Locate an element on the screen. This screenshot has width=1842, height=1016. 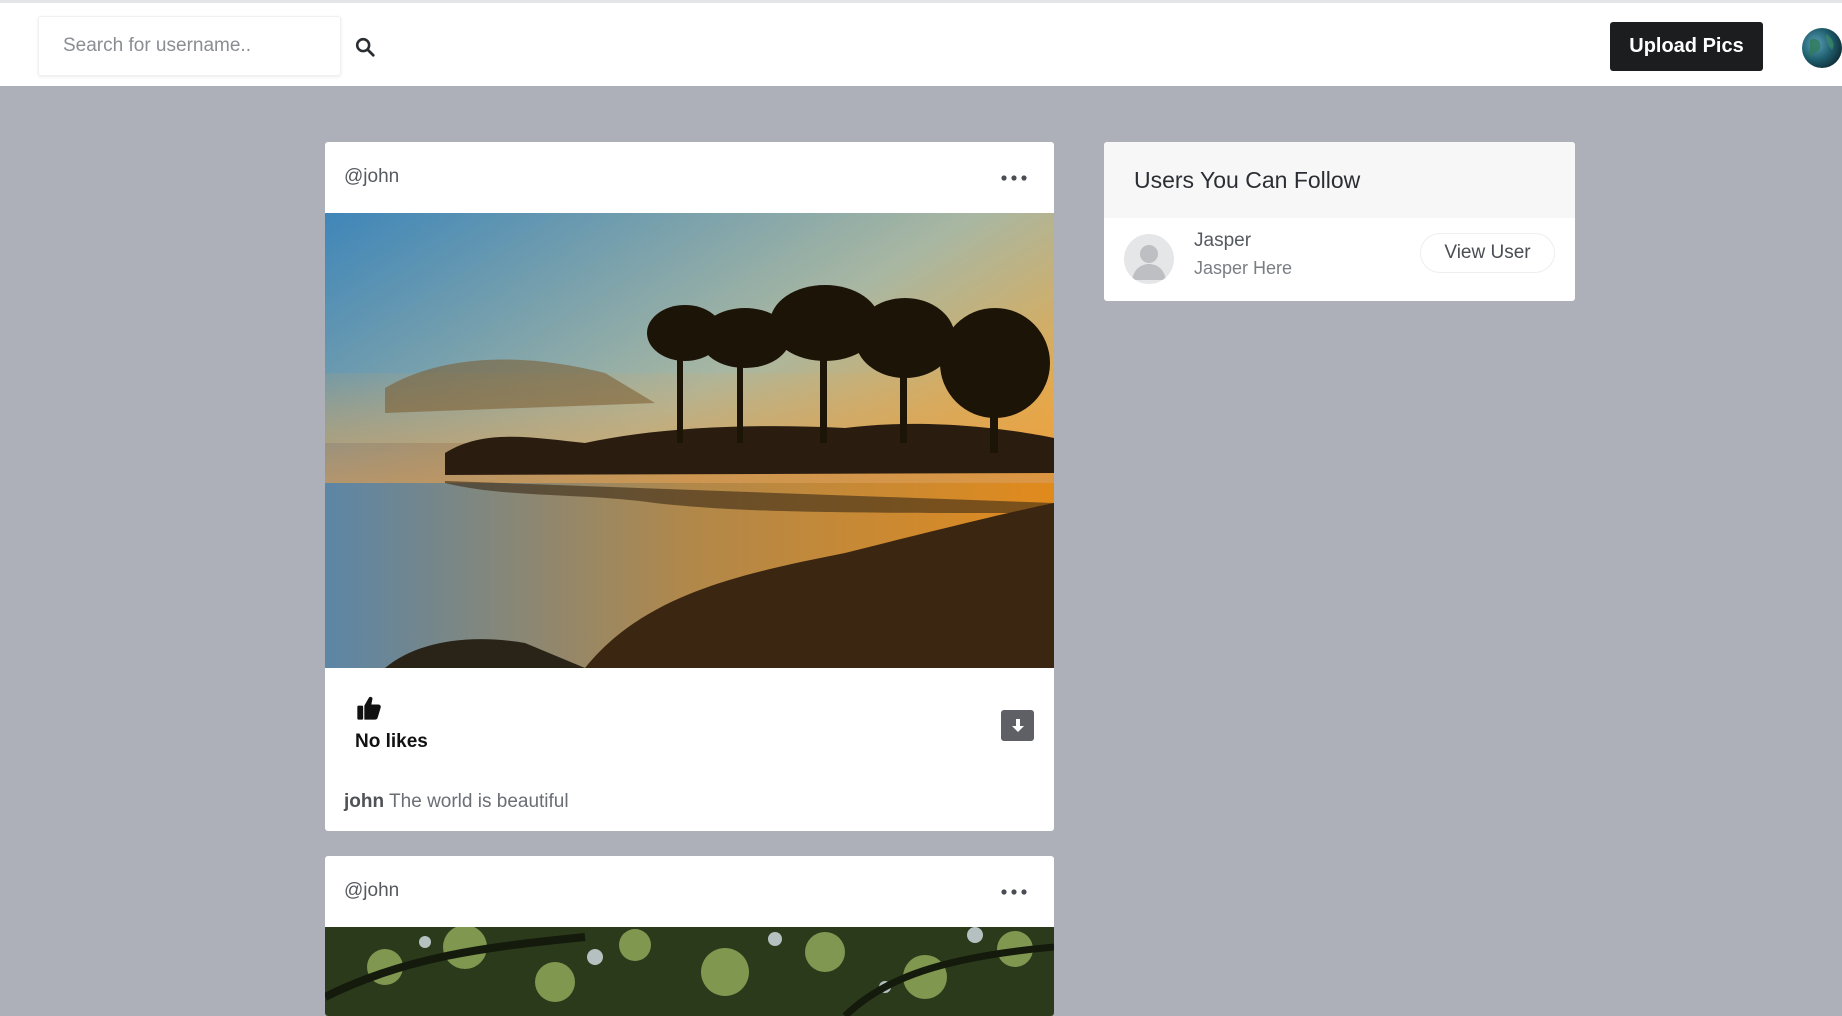
post-caption: john The world is beautiful is located at coordinates (456, 802).